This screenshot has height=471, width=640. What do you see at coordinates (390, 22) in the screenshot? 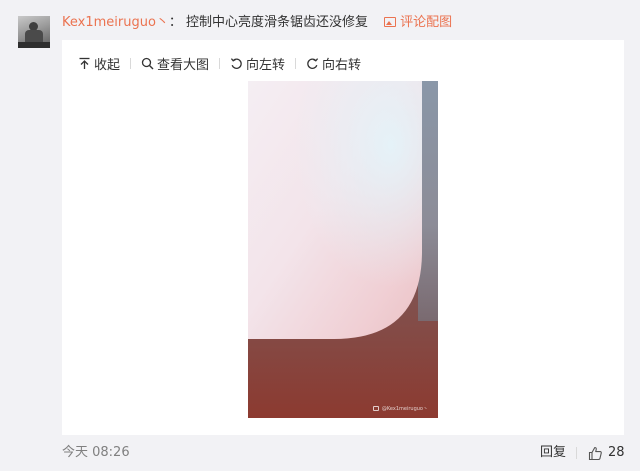
I see `image-icon` at bounding box center [390, 22].